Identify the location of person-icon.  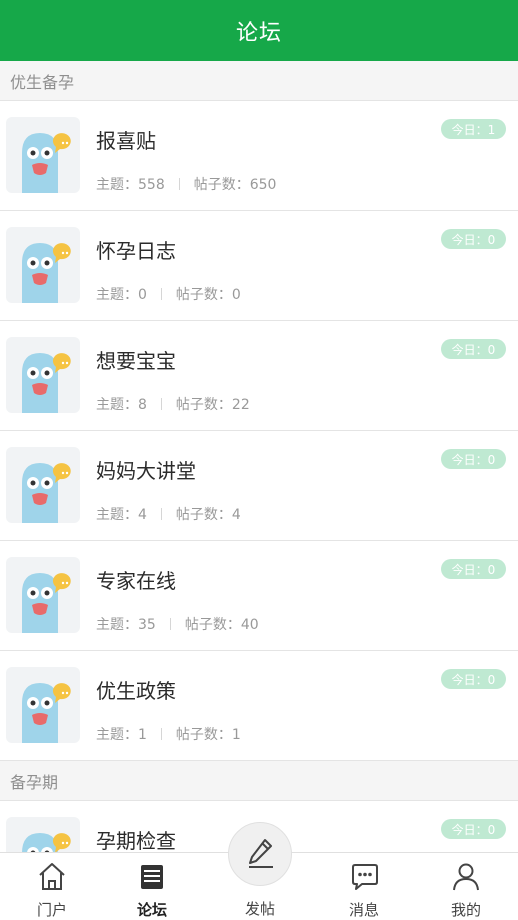
(466, 877).